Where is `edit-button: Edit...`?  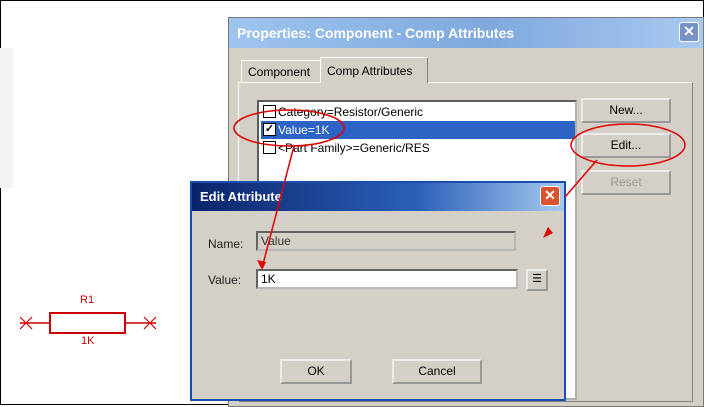 edit-button: Edit... is located at coordinates (626, 145).